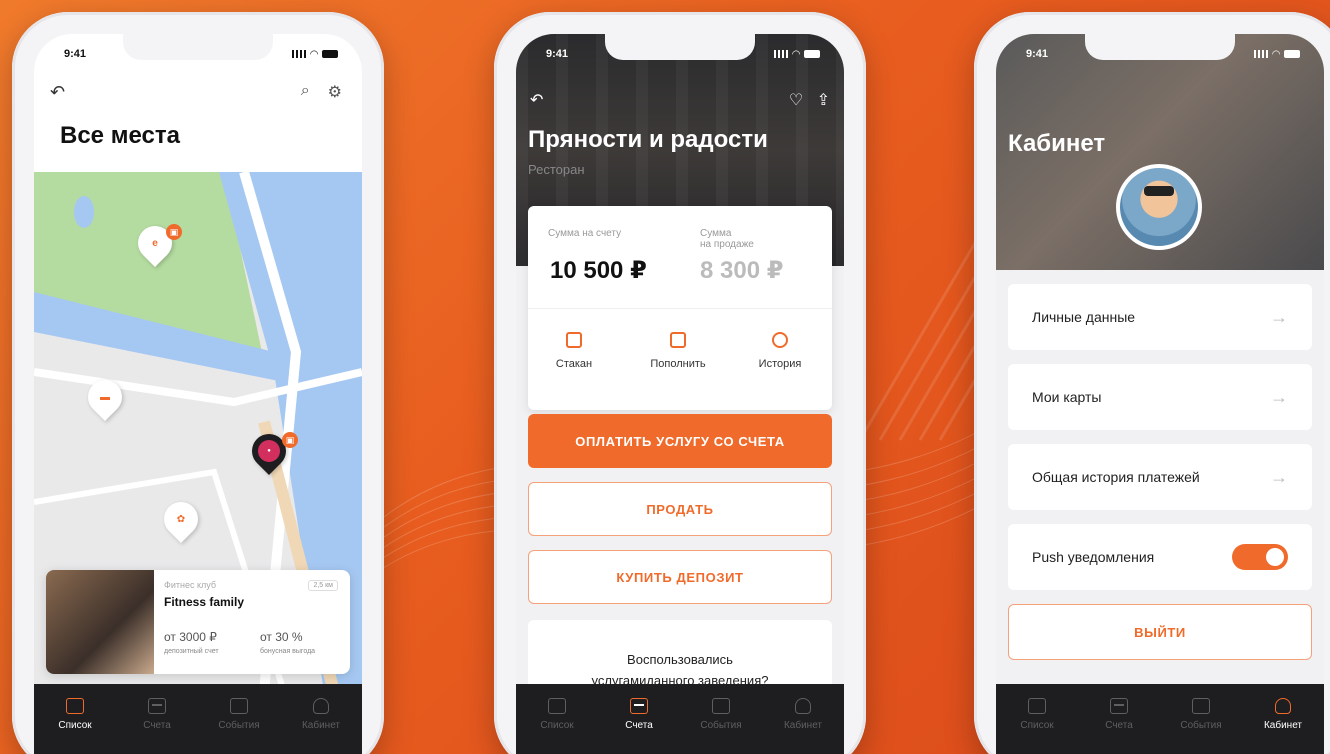 This screenshot has width=1330, height=754. What do you see at coordinates (574, 351) in the screenshot?
I see `action-glass: Стакан` at bounding box center [574, 351].